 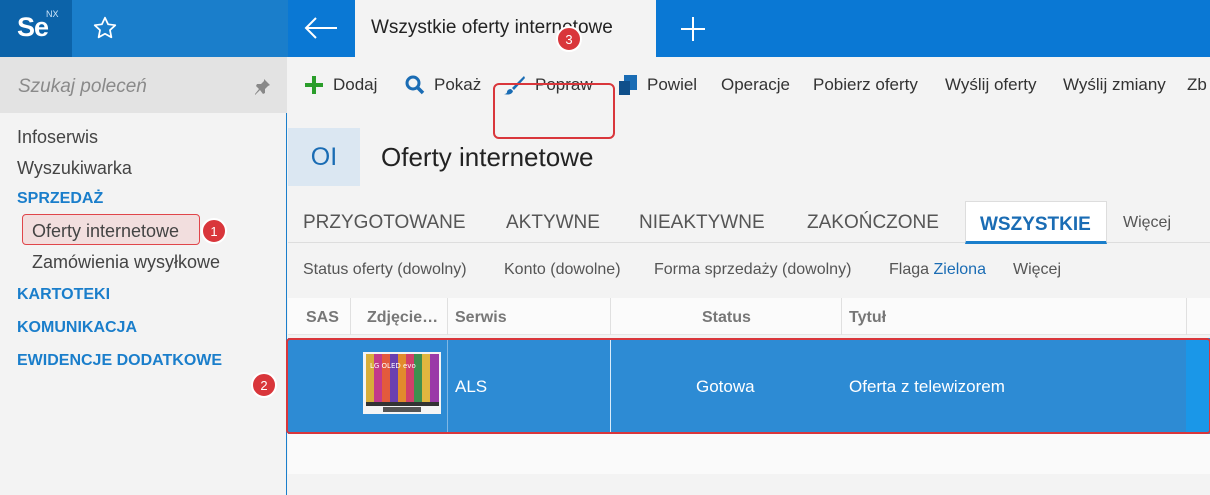 I want to click on callout-1: 1, so click(x=214, y=231).